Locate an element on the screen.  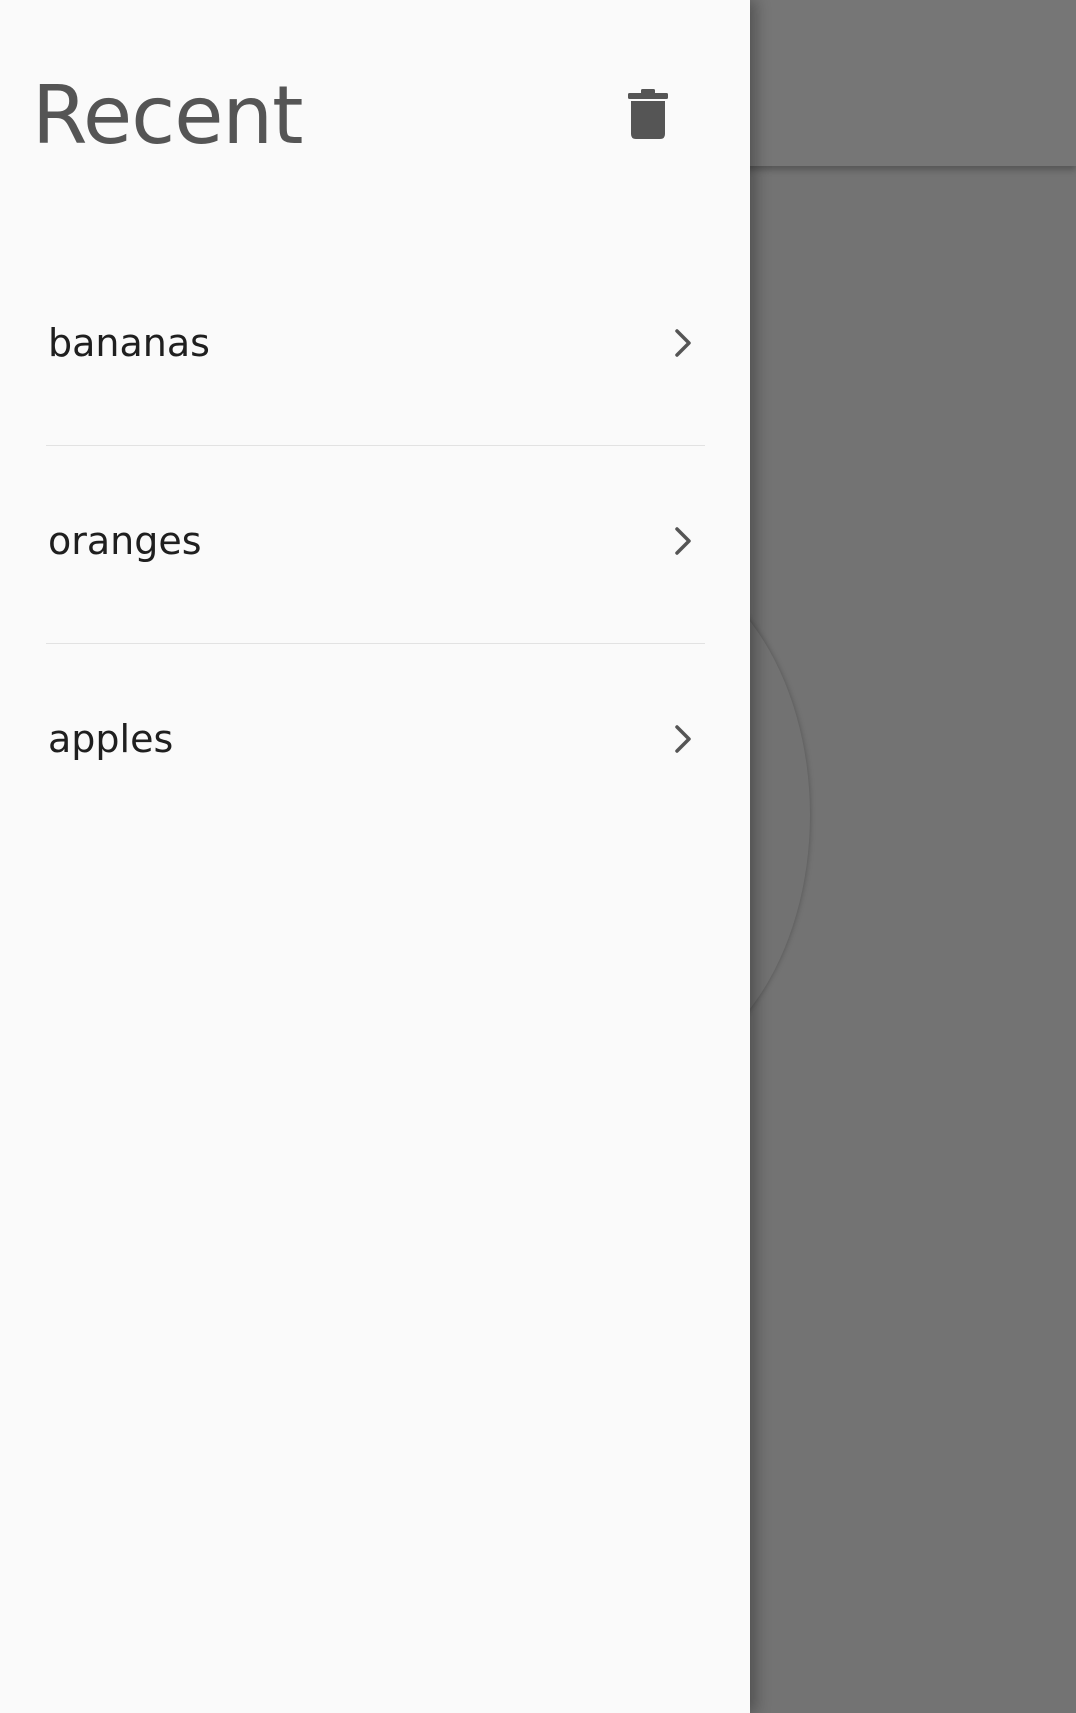
drawer-title: Recent is located at coordinates (167, 115).